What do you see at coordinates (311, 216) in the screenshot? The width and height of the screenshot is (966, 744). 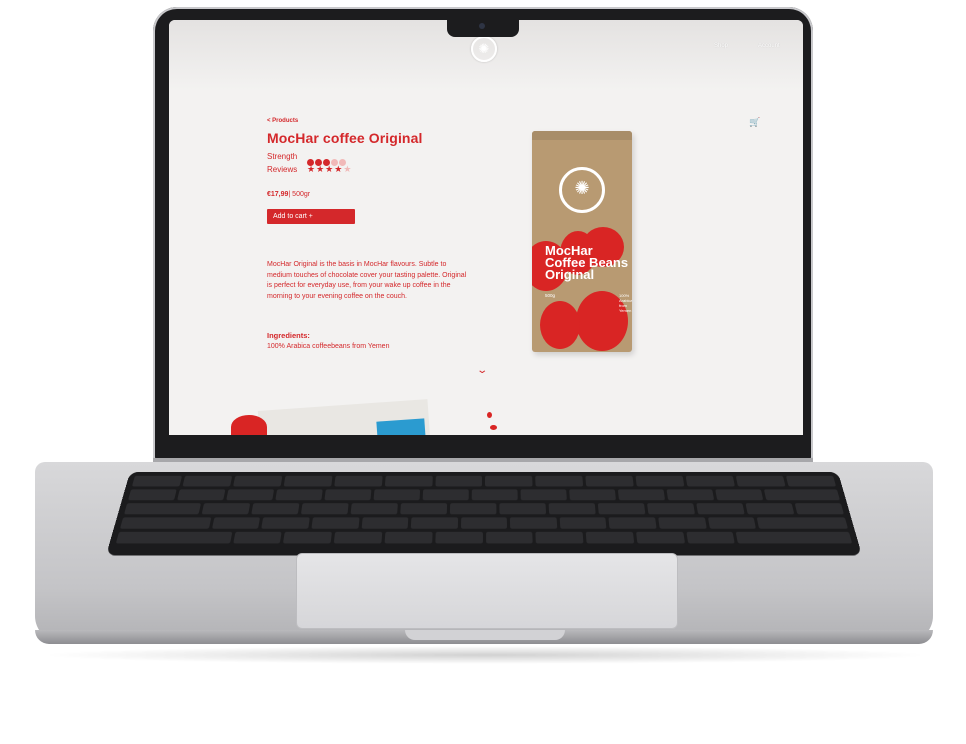 I see `add-to-cart-button: Add to cart +` at bounding box center [311, 216].